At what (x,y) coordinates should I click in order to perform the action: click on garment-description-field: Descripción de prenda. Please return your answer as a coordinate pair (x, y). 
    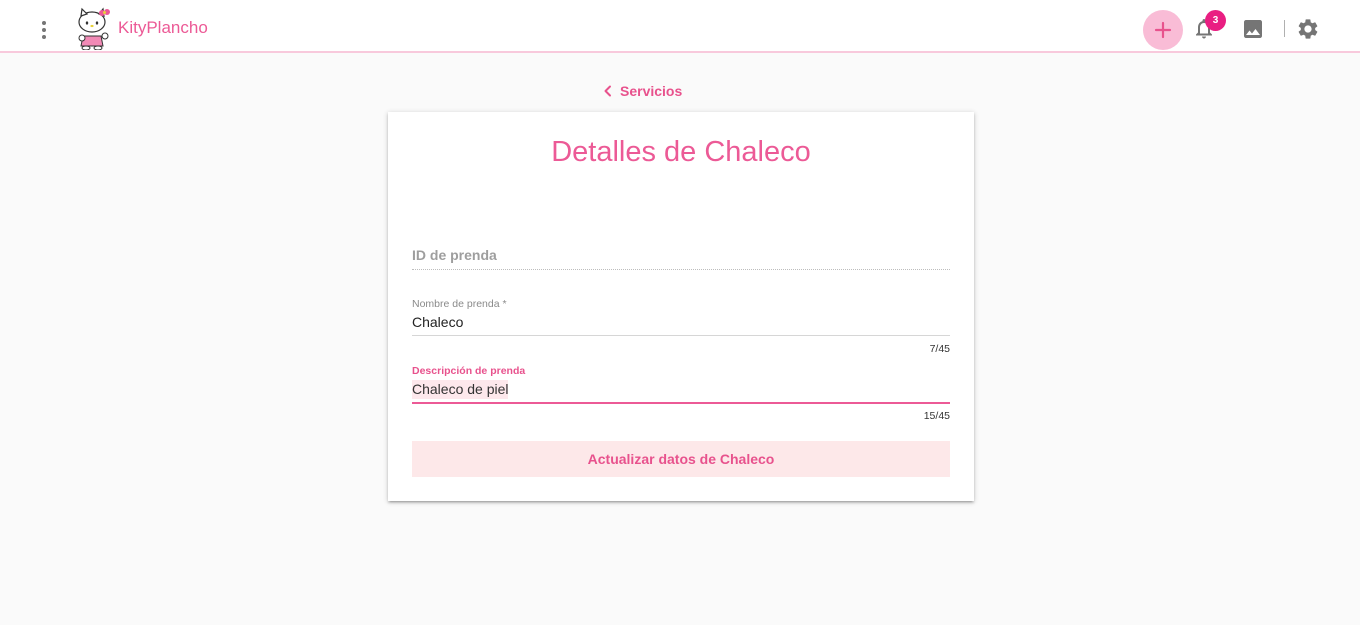
    Looking at the image, I should click on (681, 384).